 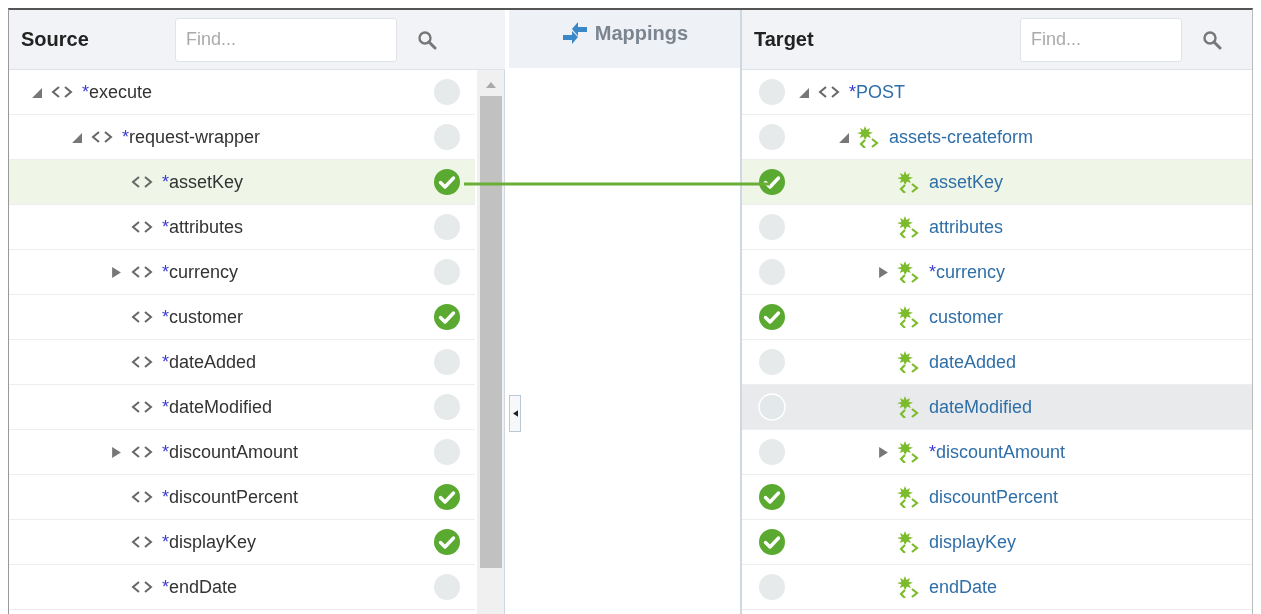 What do you see at coordinates (994, 497) in the screenshot?
I see `node-label: discountPercent` at bounding box center [994, 497].